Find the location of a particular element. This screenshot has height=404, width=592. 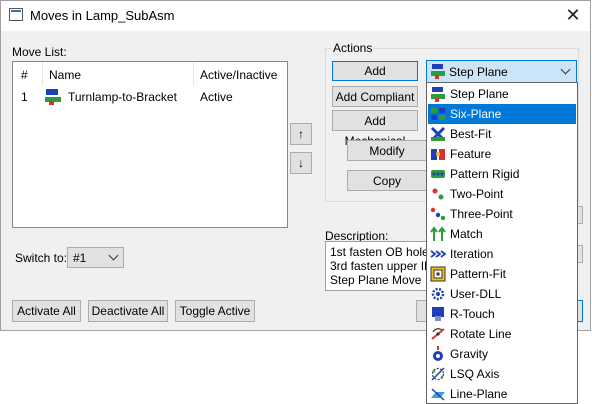

three-point-icon is located at coordinates (438, 214).